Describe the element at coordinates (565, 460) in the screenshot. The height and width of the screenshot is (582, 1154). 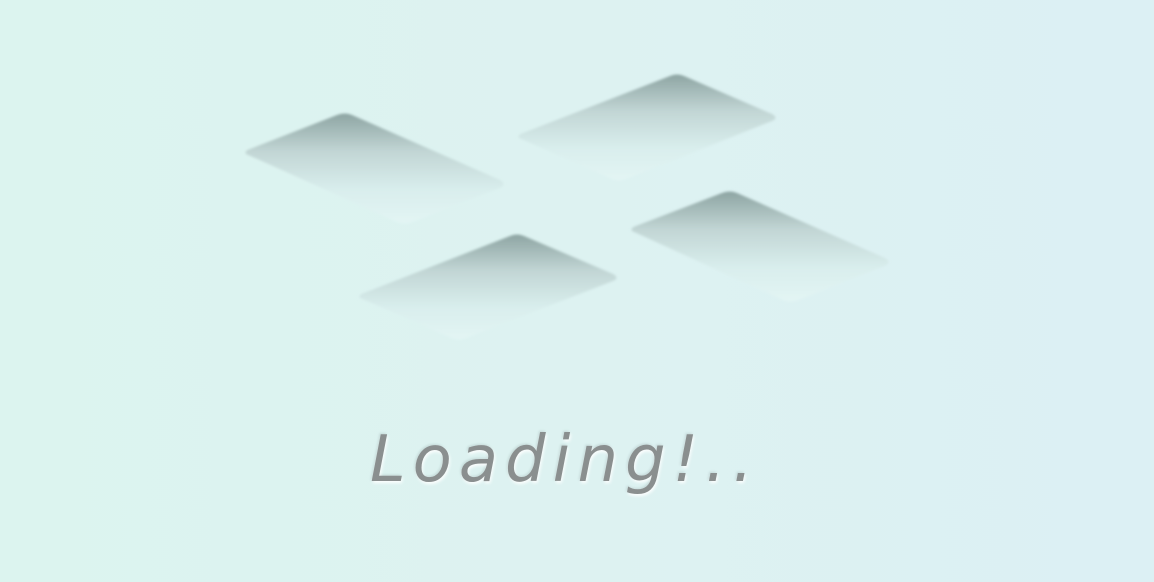
I see `loading-label: Loading!..` at that location.